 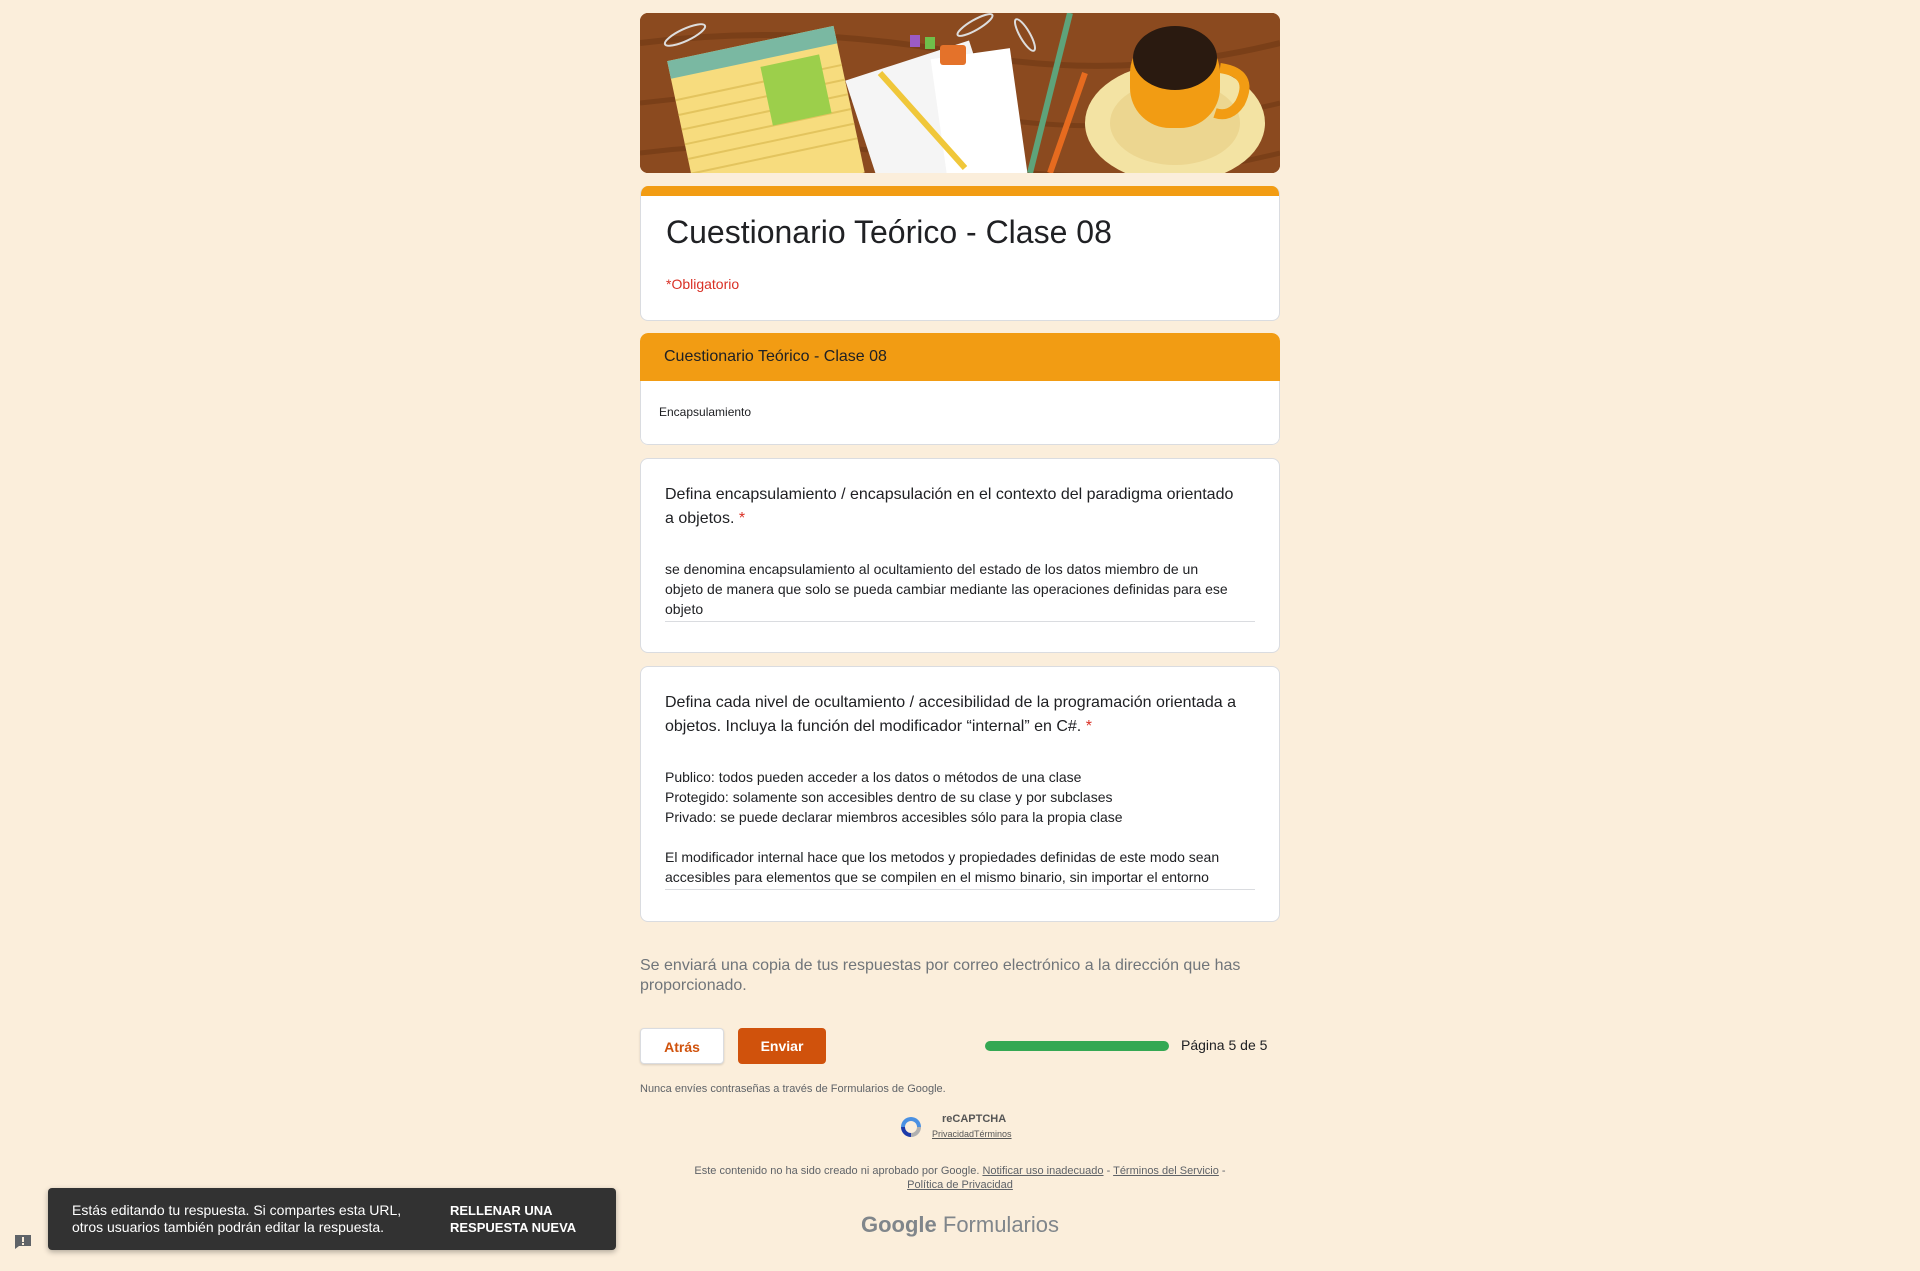 I want to click on recaptcha-privacy-link: Privacidad, so click(x=953, y=1134).